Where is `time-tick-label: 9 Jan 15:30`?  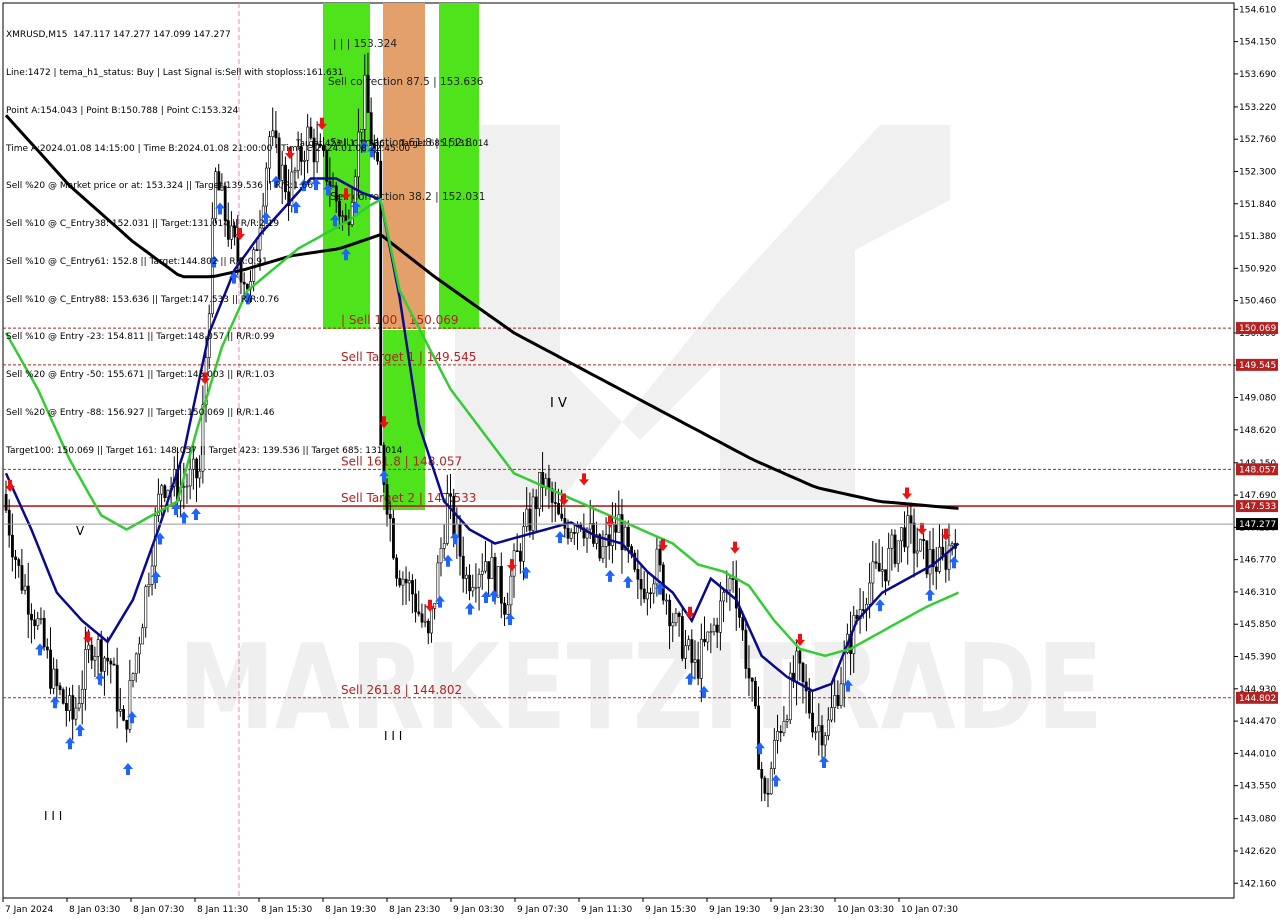
time-tick-label: 9 Jan 15:30 is located at coordinates (671, 910).